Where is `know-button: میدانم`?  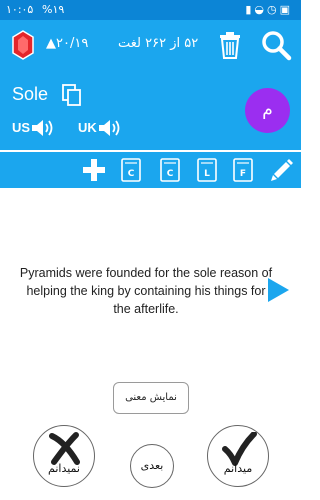
know-button: میدانم is located at coordinates (238, 456).